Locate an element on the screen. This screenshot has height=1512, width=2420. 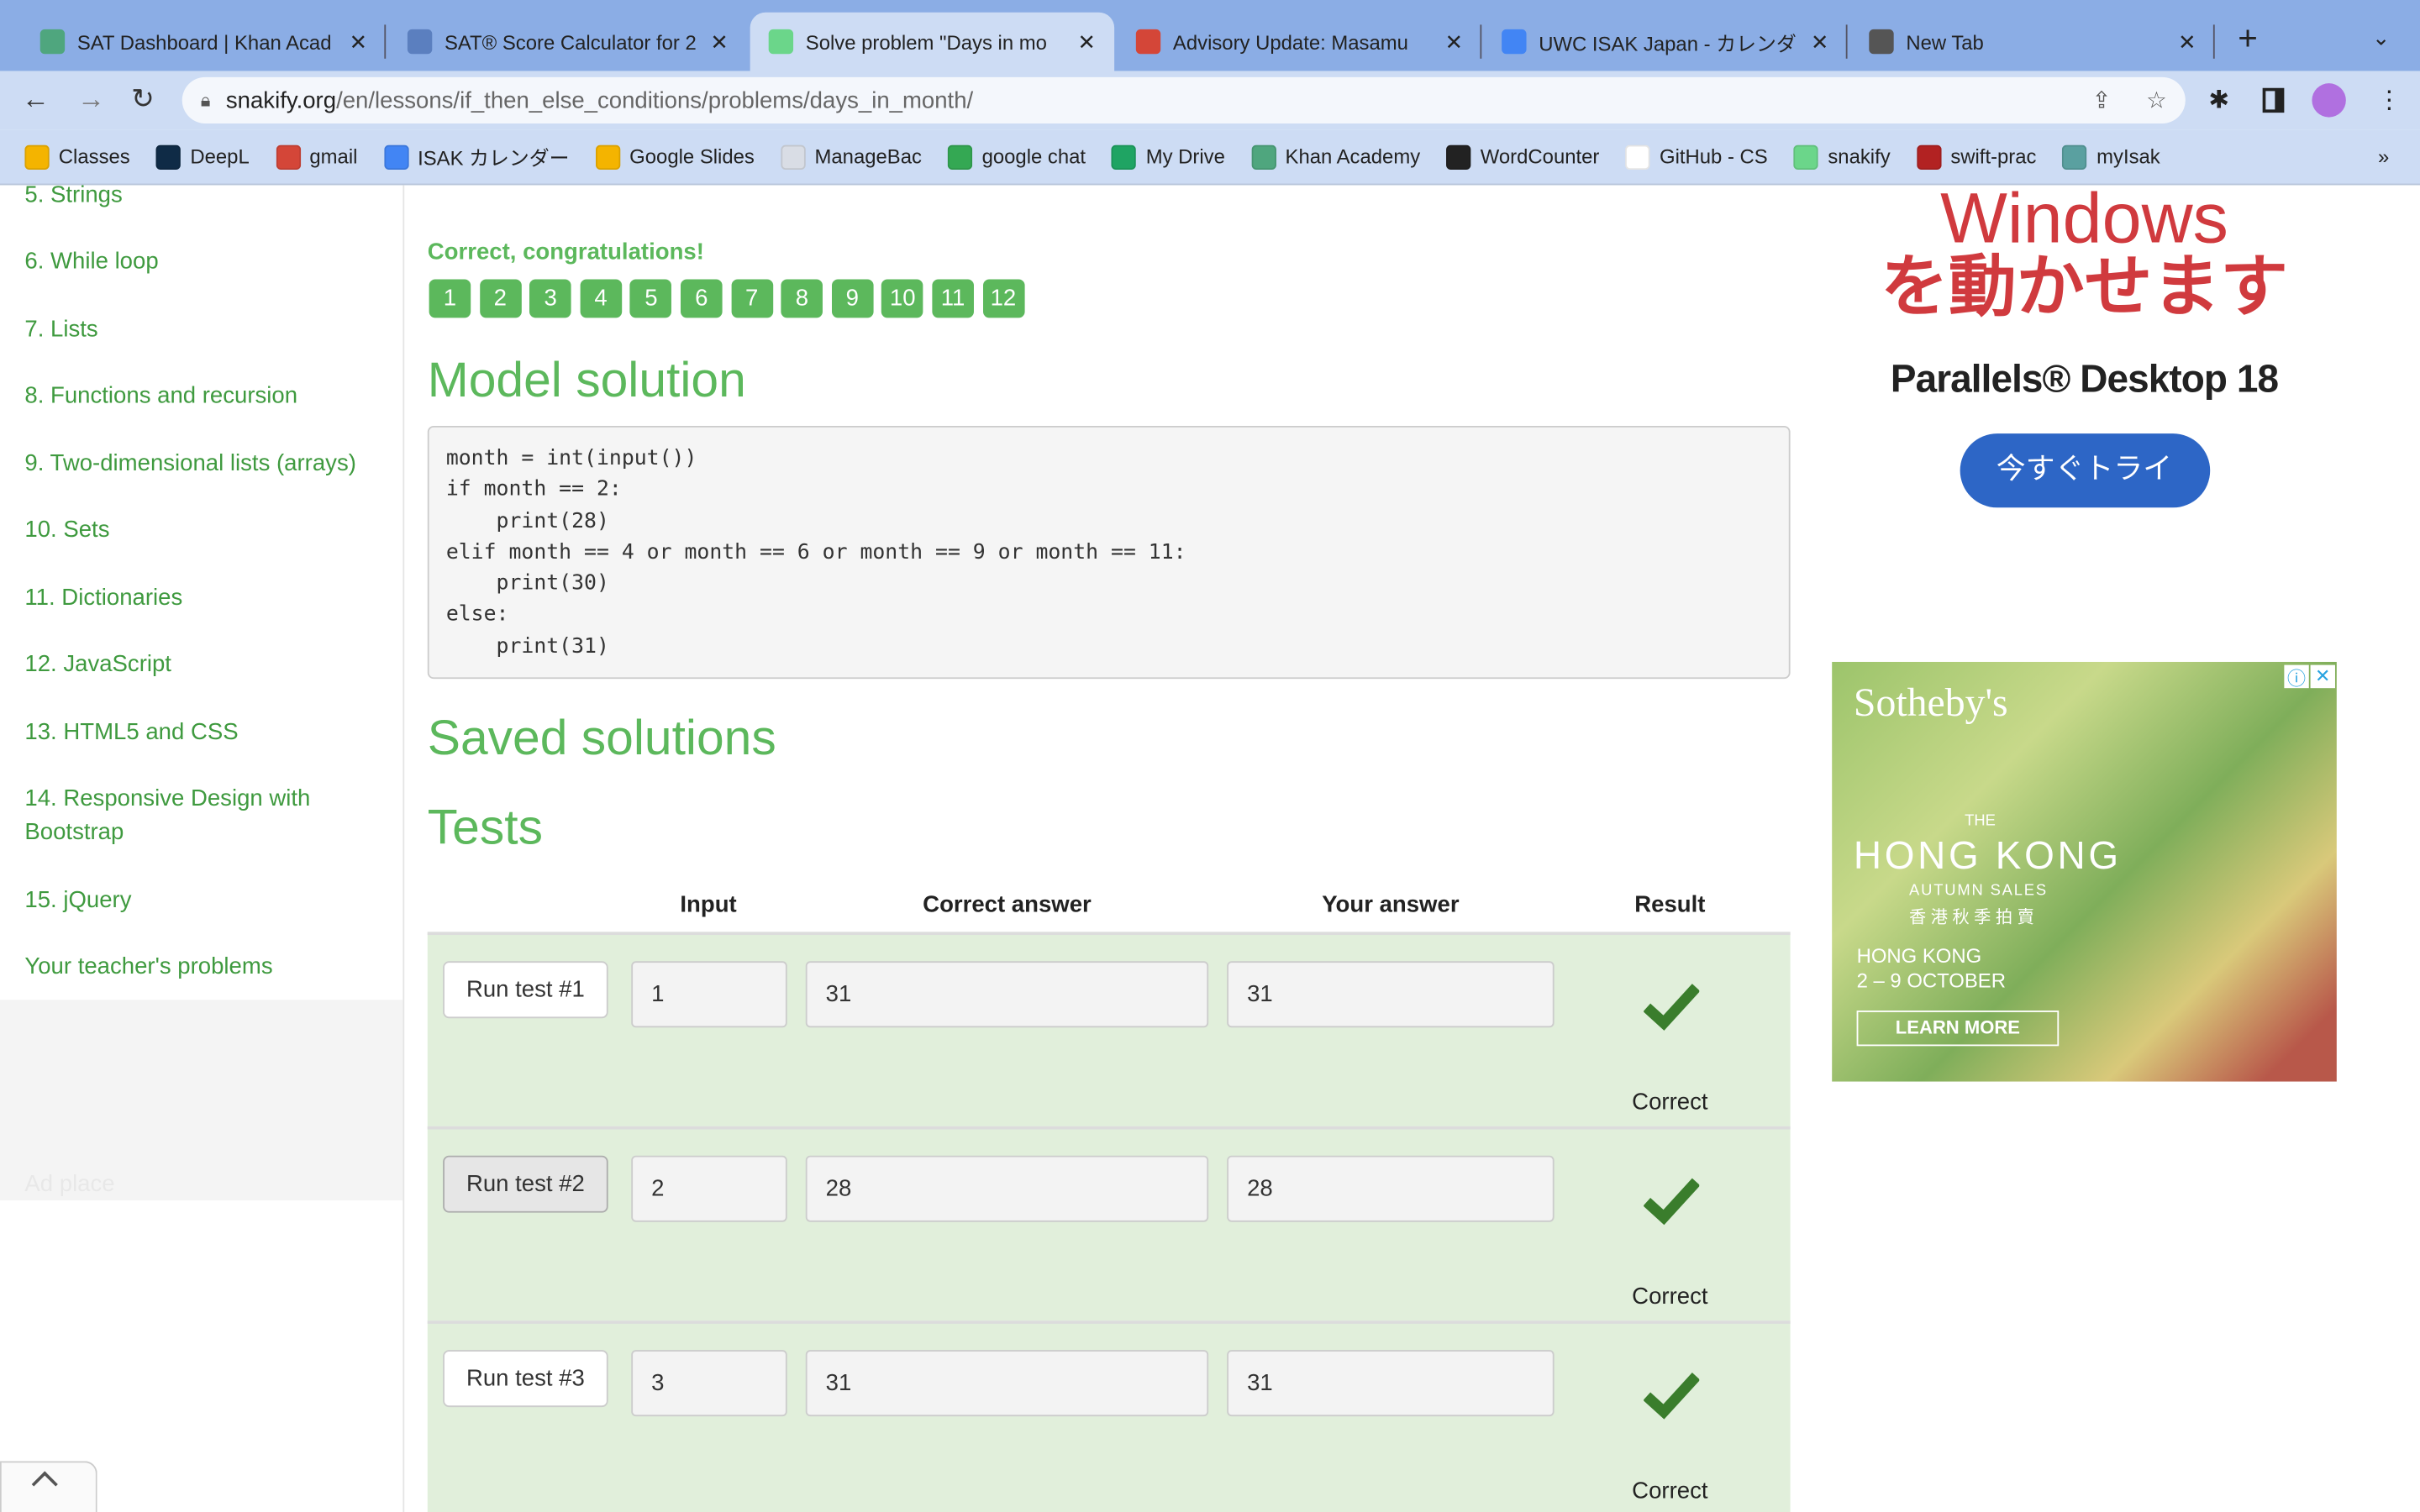
bookmark-item: Google Slides is located at coordinates (675, 156).